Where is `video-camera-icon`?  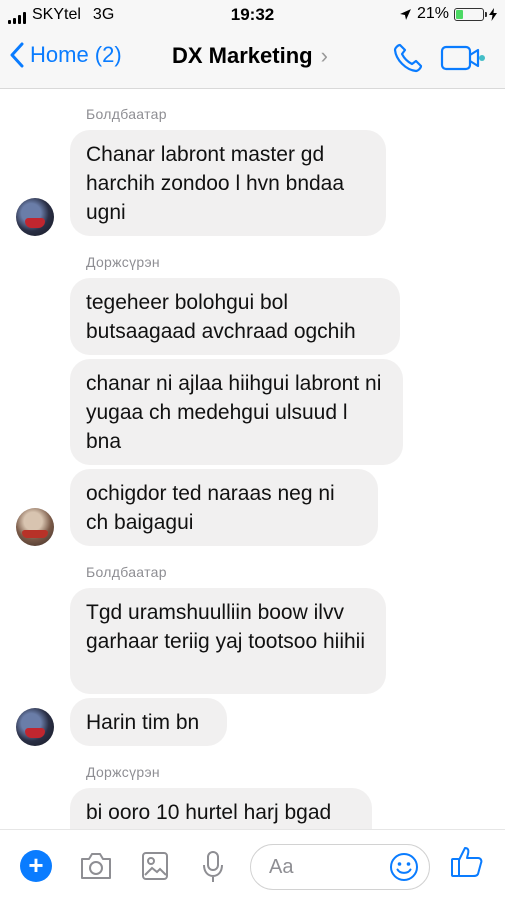
video-camera-icon is located at coordinates (462, 58).